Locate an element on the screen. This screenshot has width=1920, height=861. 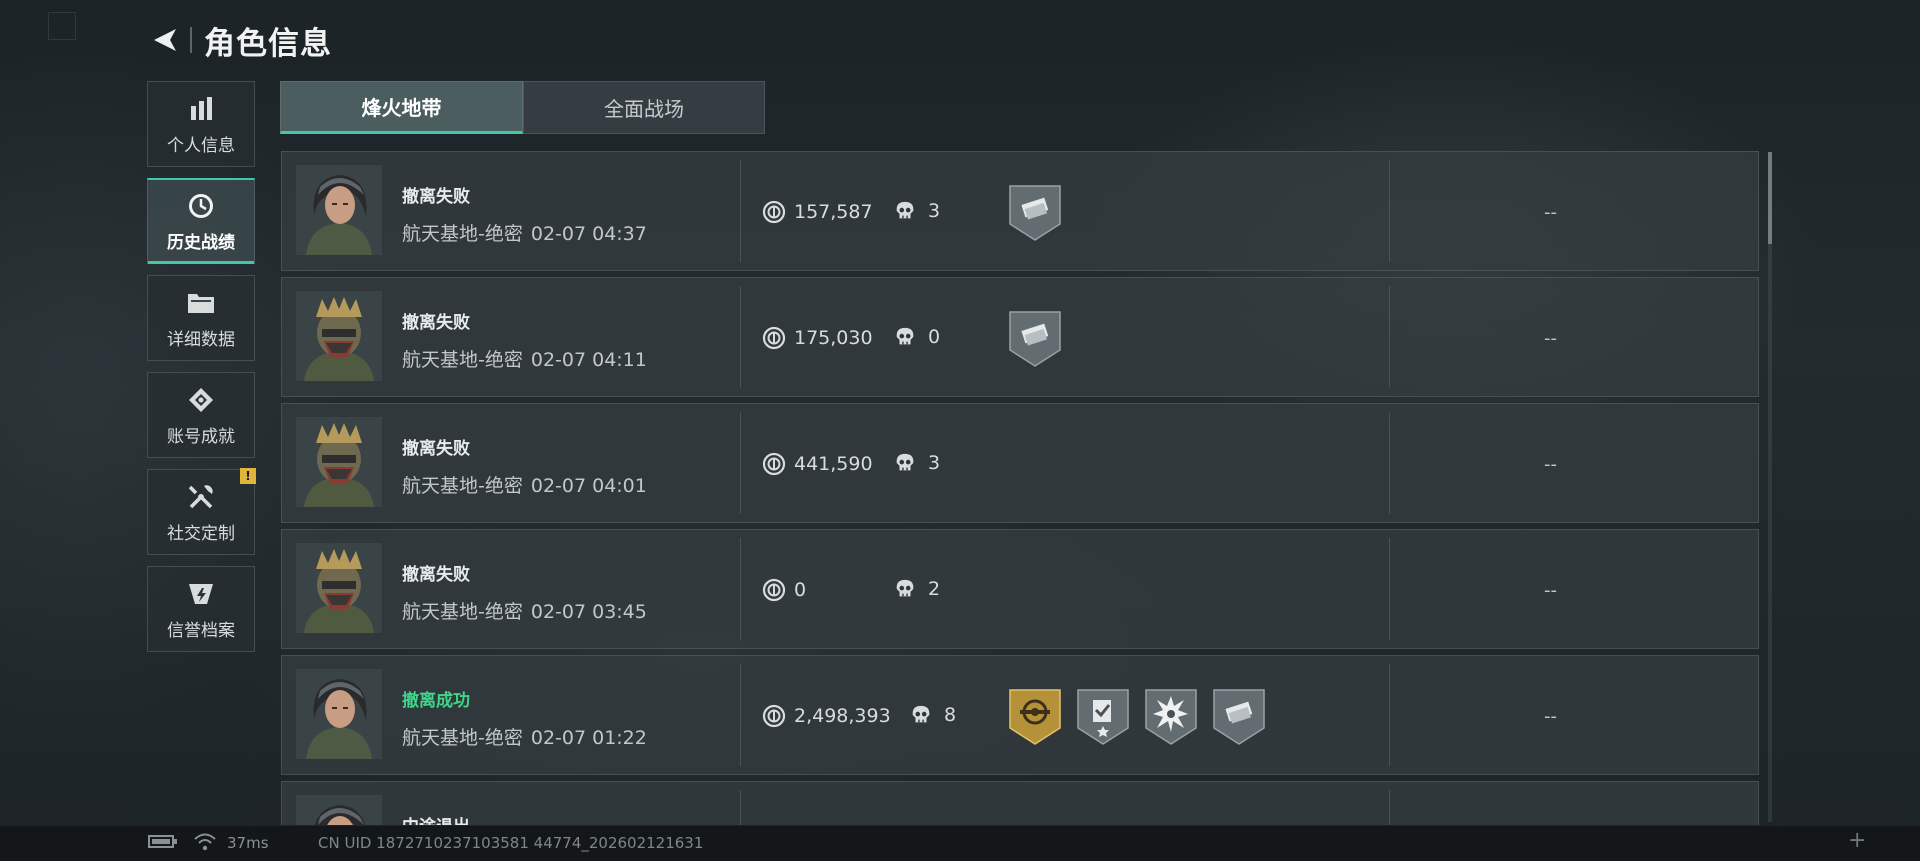
match-time: 02-07 04:37 is located at coordinates (588, 234).